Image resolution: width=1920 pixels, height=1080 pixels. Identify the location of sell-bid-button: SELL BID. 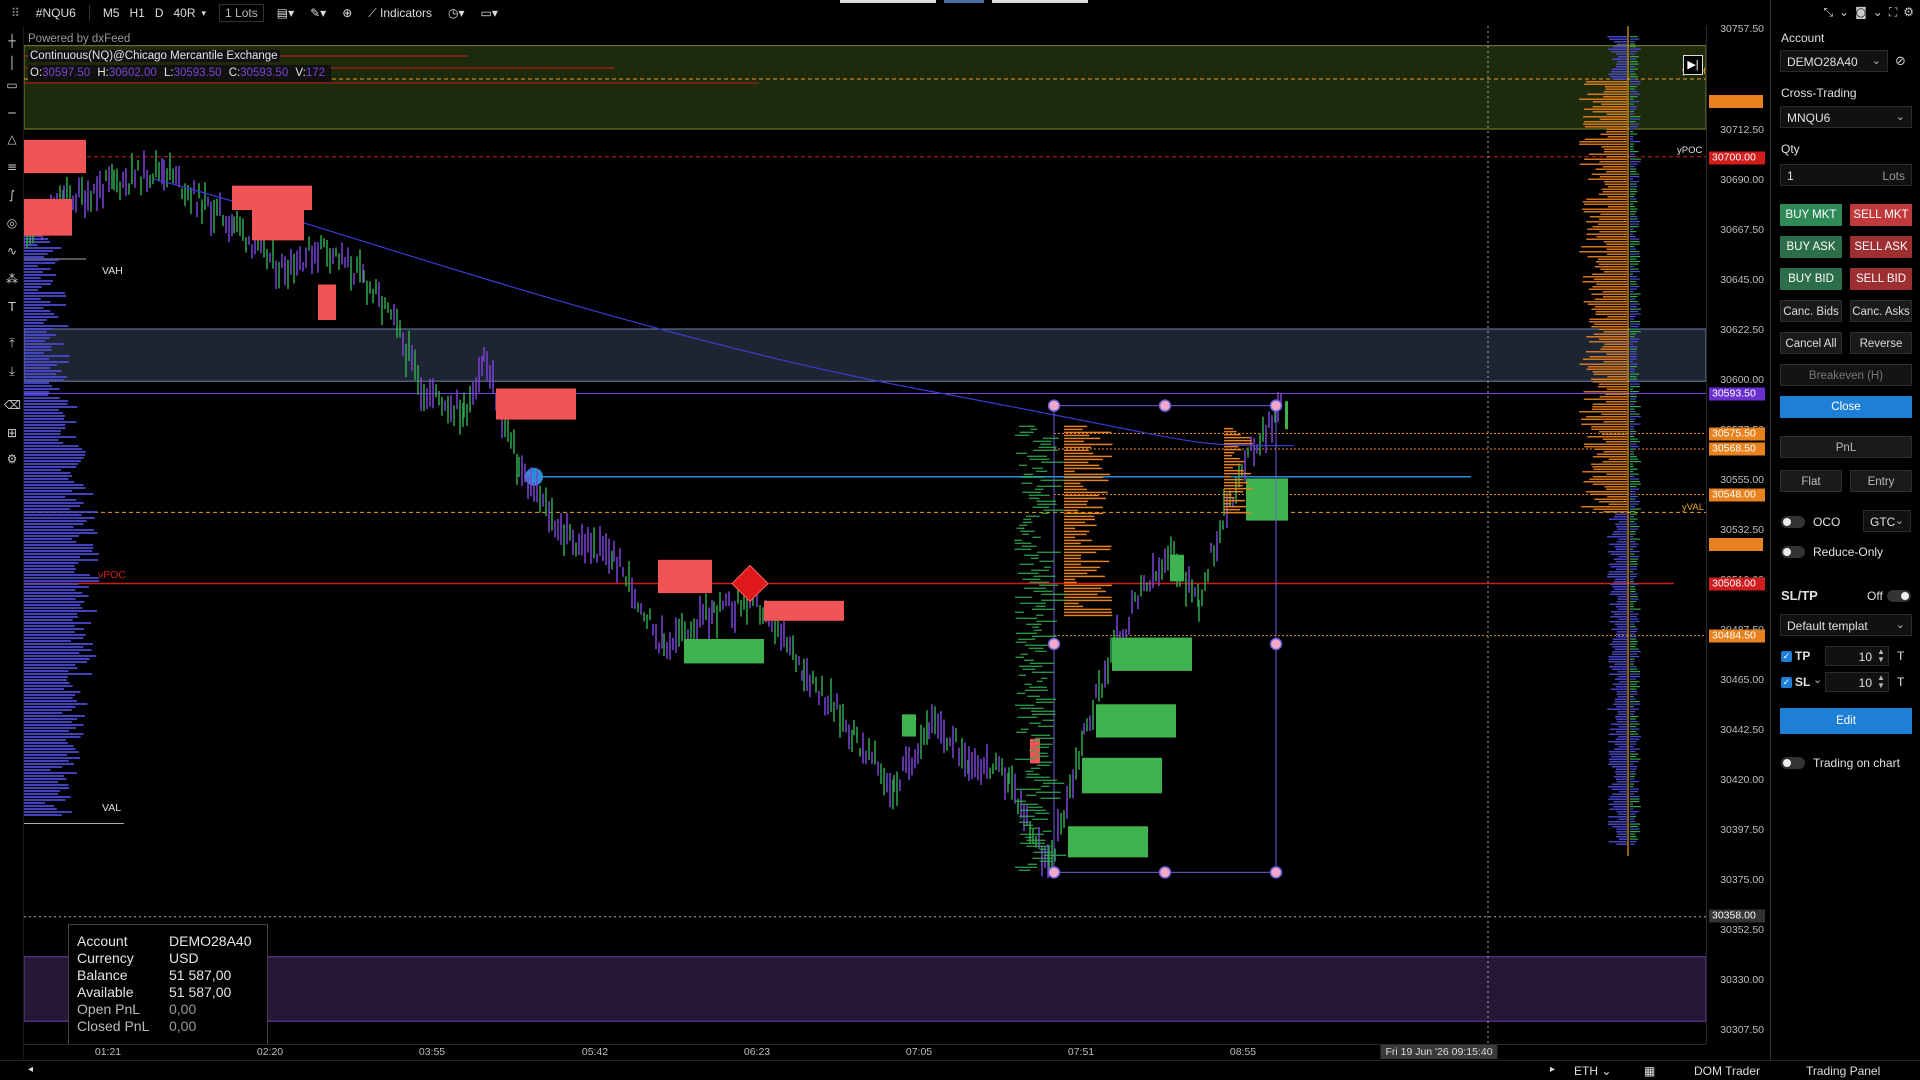
(1881, 279).